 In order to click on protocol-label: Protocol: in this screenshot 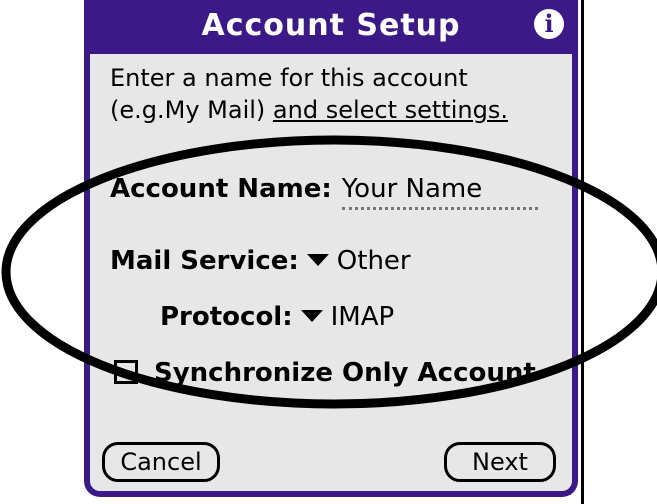, I will do `click(226, 317)`.